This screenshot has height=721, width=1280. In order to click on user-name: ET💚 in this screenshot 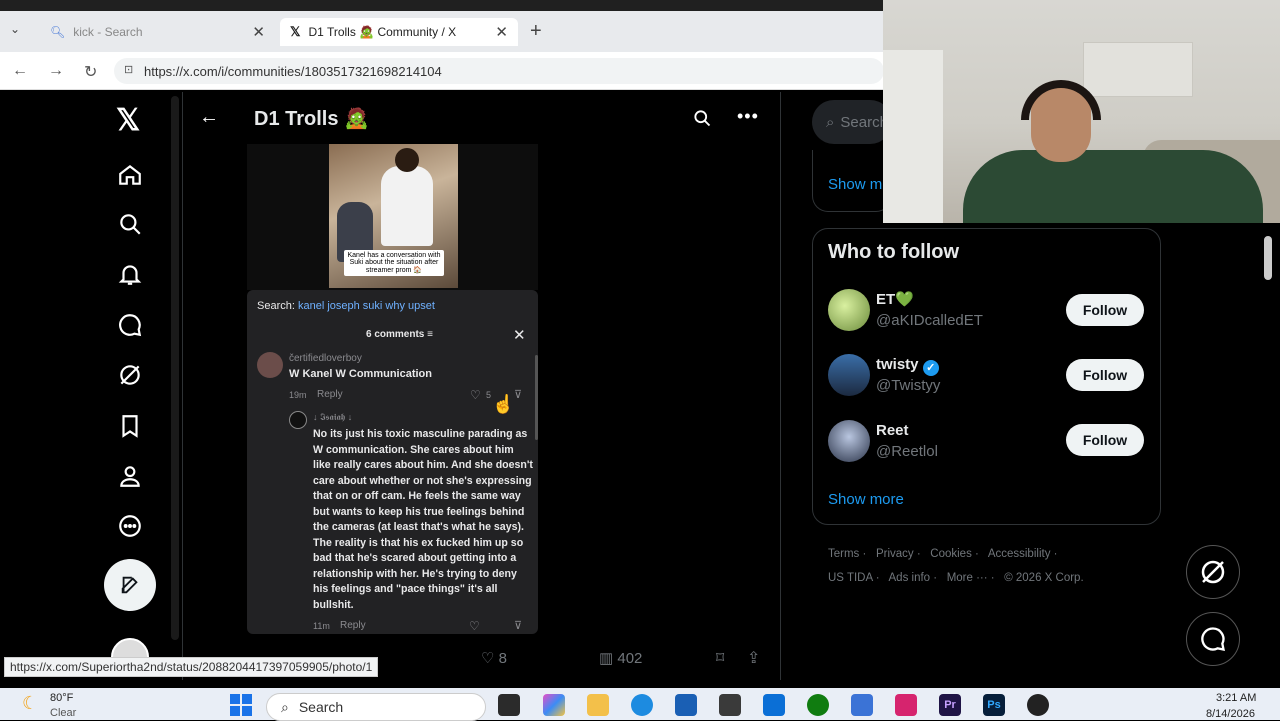, I will do `click(895, 299)`.